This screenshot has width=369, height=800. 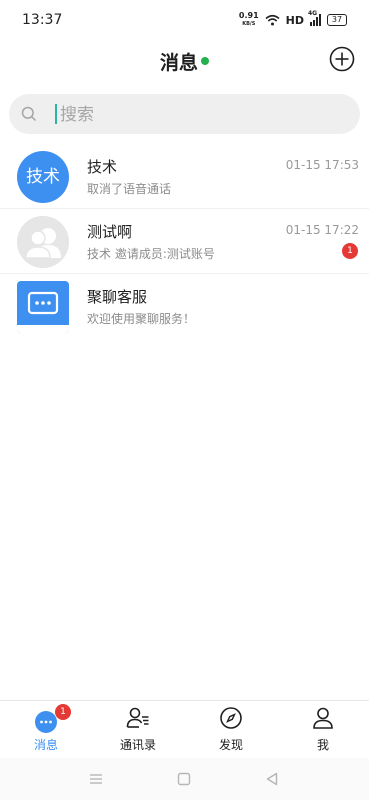 I want to click on avatar: 技术, so click(x=43, y=177).